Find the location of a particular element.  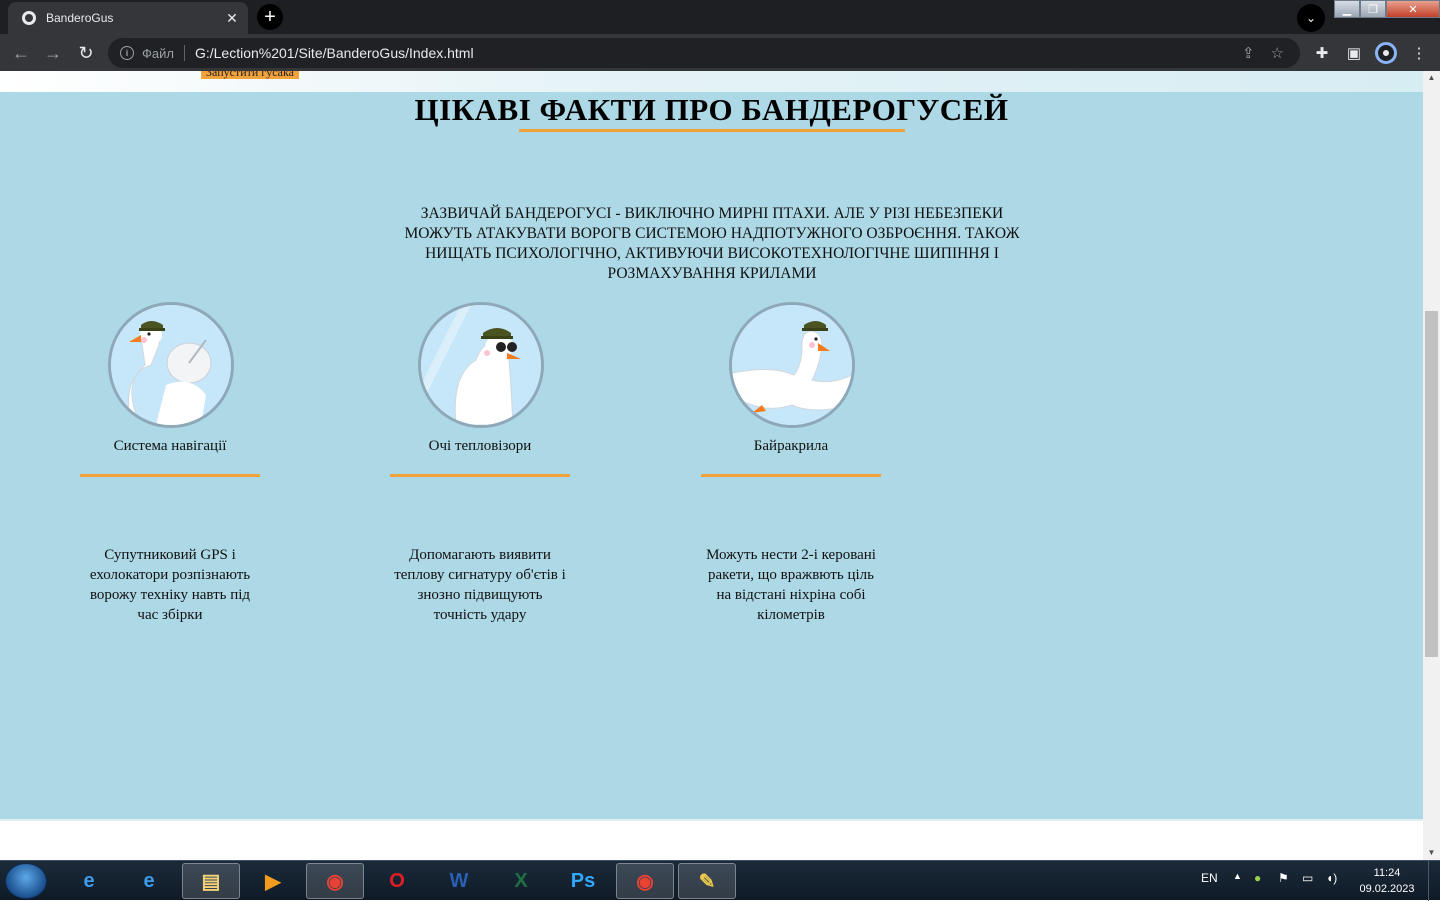

window-controls: ▁ ❐ ✕ is located at coordinates (1387, 9).